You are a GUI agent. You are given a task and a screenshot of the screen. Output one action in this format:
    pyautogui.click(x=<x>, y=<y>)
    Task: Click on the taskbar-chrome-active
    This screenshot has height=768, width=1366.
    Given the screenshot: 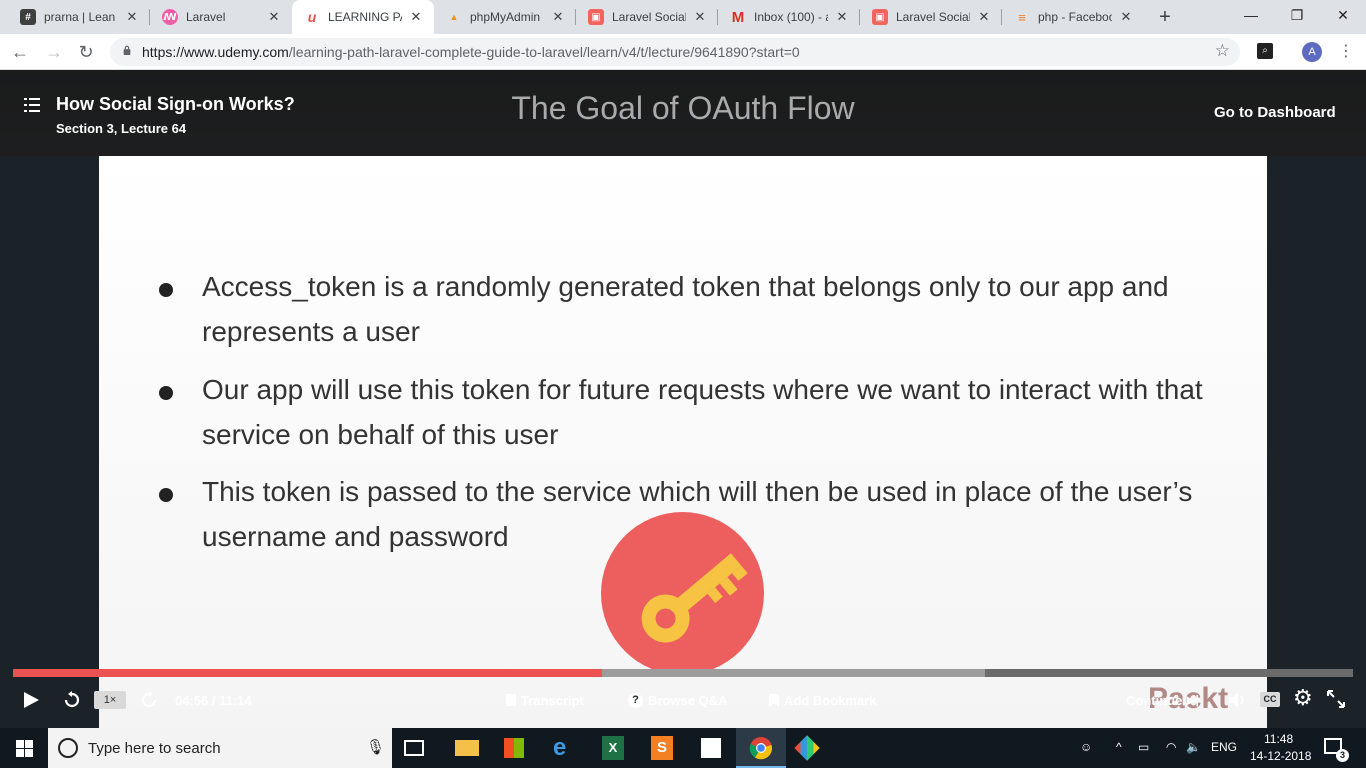 What is the action you would take?
    pyautogui.click(x=761, y=748)
    